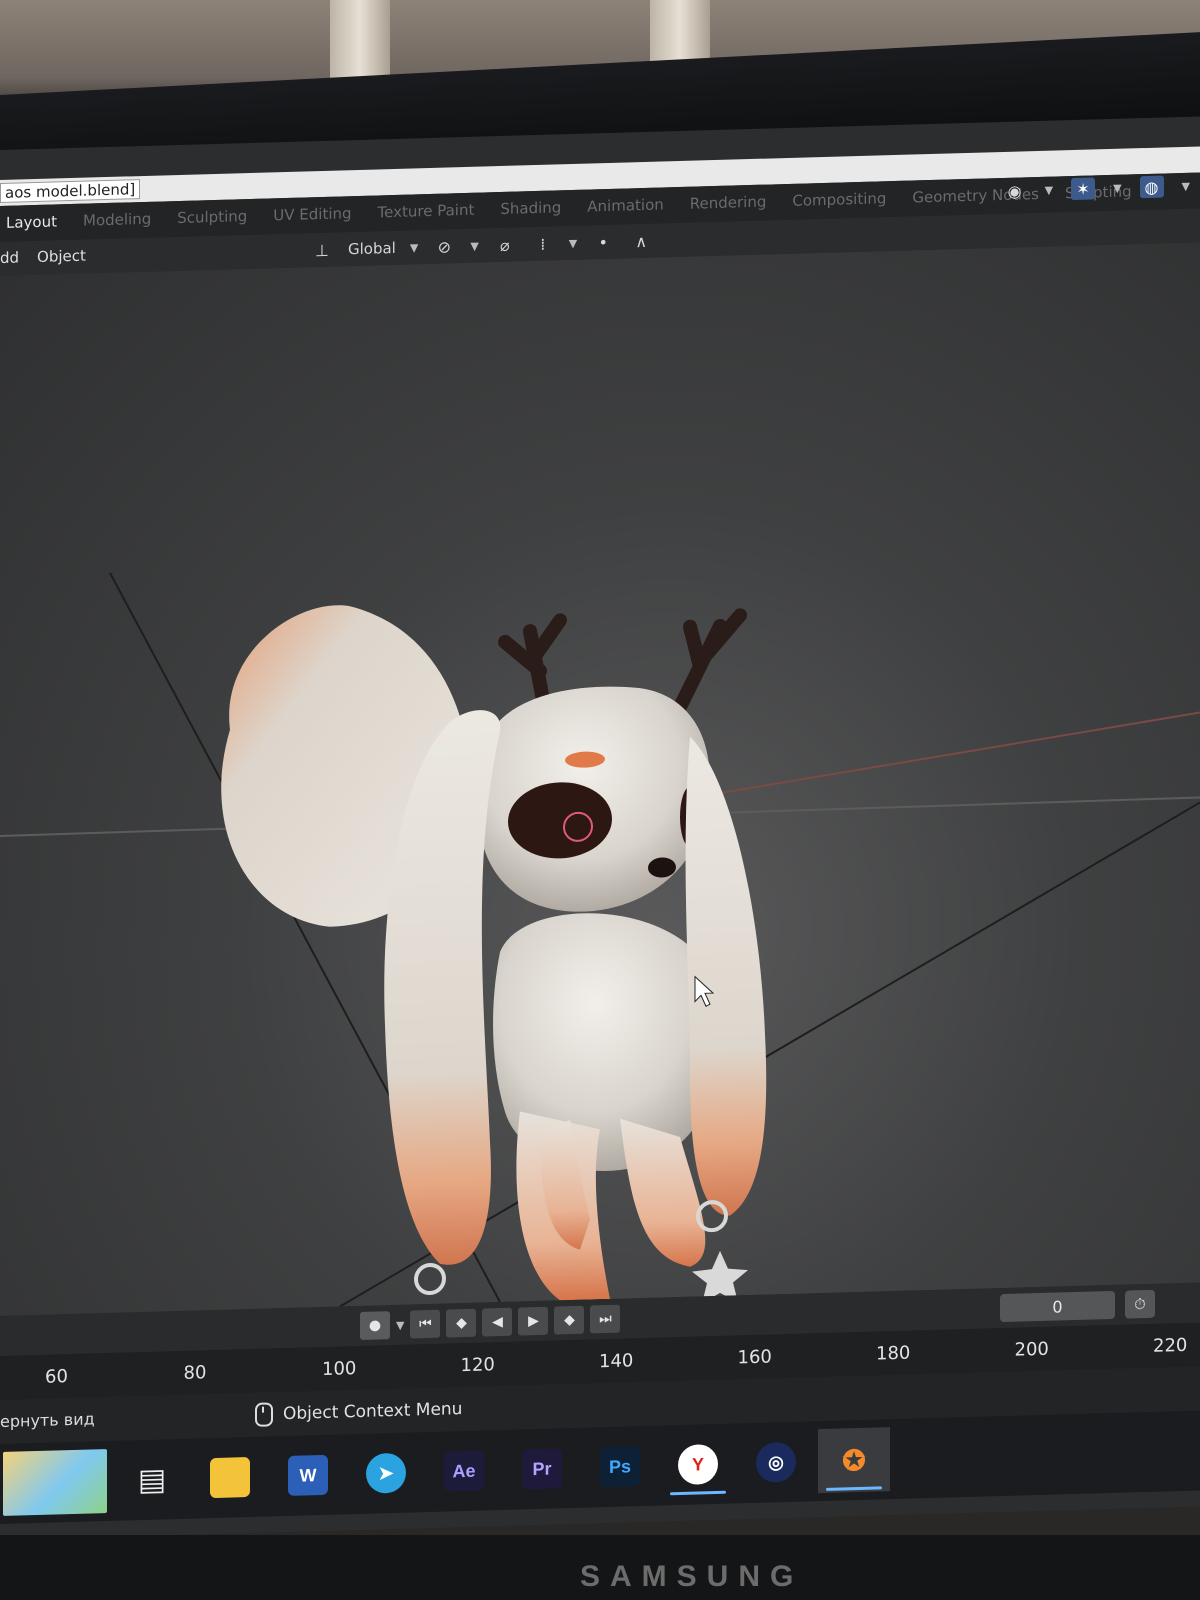 This screenshot has height=1600, width=1200. Describe the element at coordinates (754, 1357) in the screenshot. I see `ruler-tick-label: 160` at that location.